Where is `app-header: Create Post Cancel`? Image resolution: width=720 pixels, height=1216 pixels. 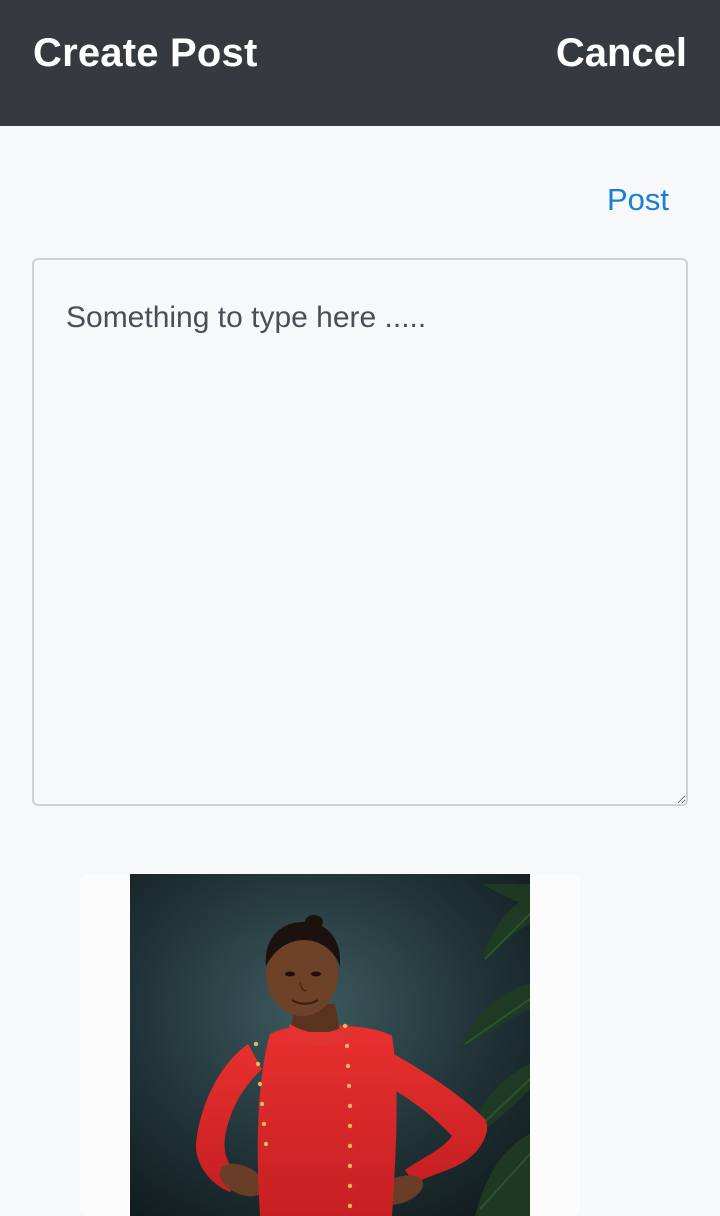
app-header: Create Post Cancel is located at coordinates (360, 63).